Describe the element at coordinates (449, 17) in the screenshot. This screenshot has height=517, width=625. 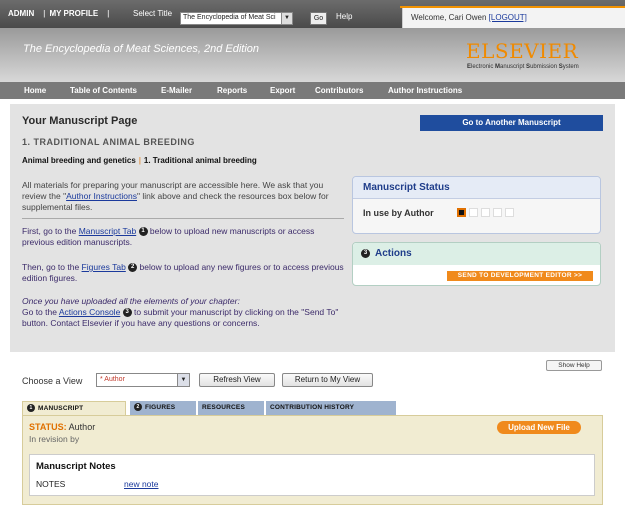
I see `welcome-text: Welcome, Cari Owen` at that location.